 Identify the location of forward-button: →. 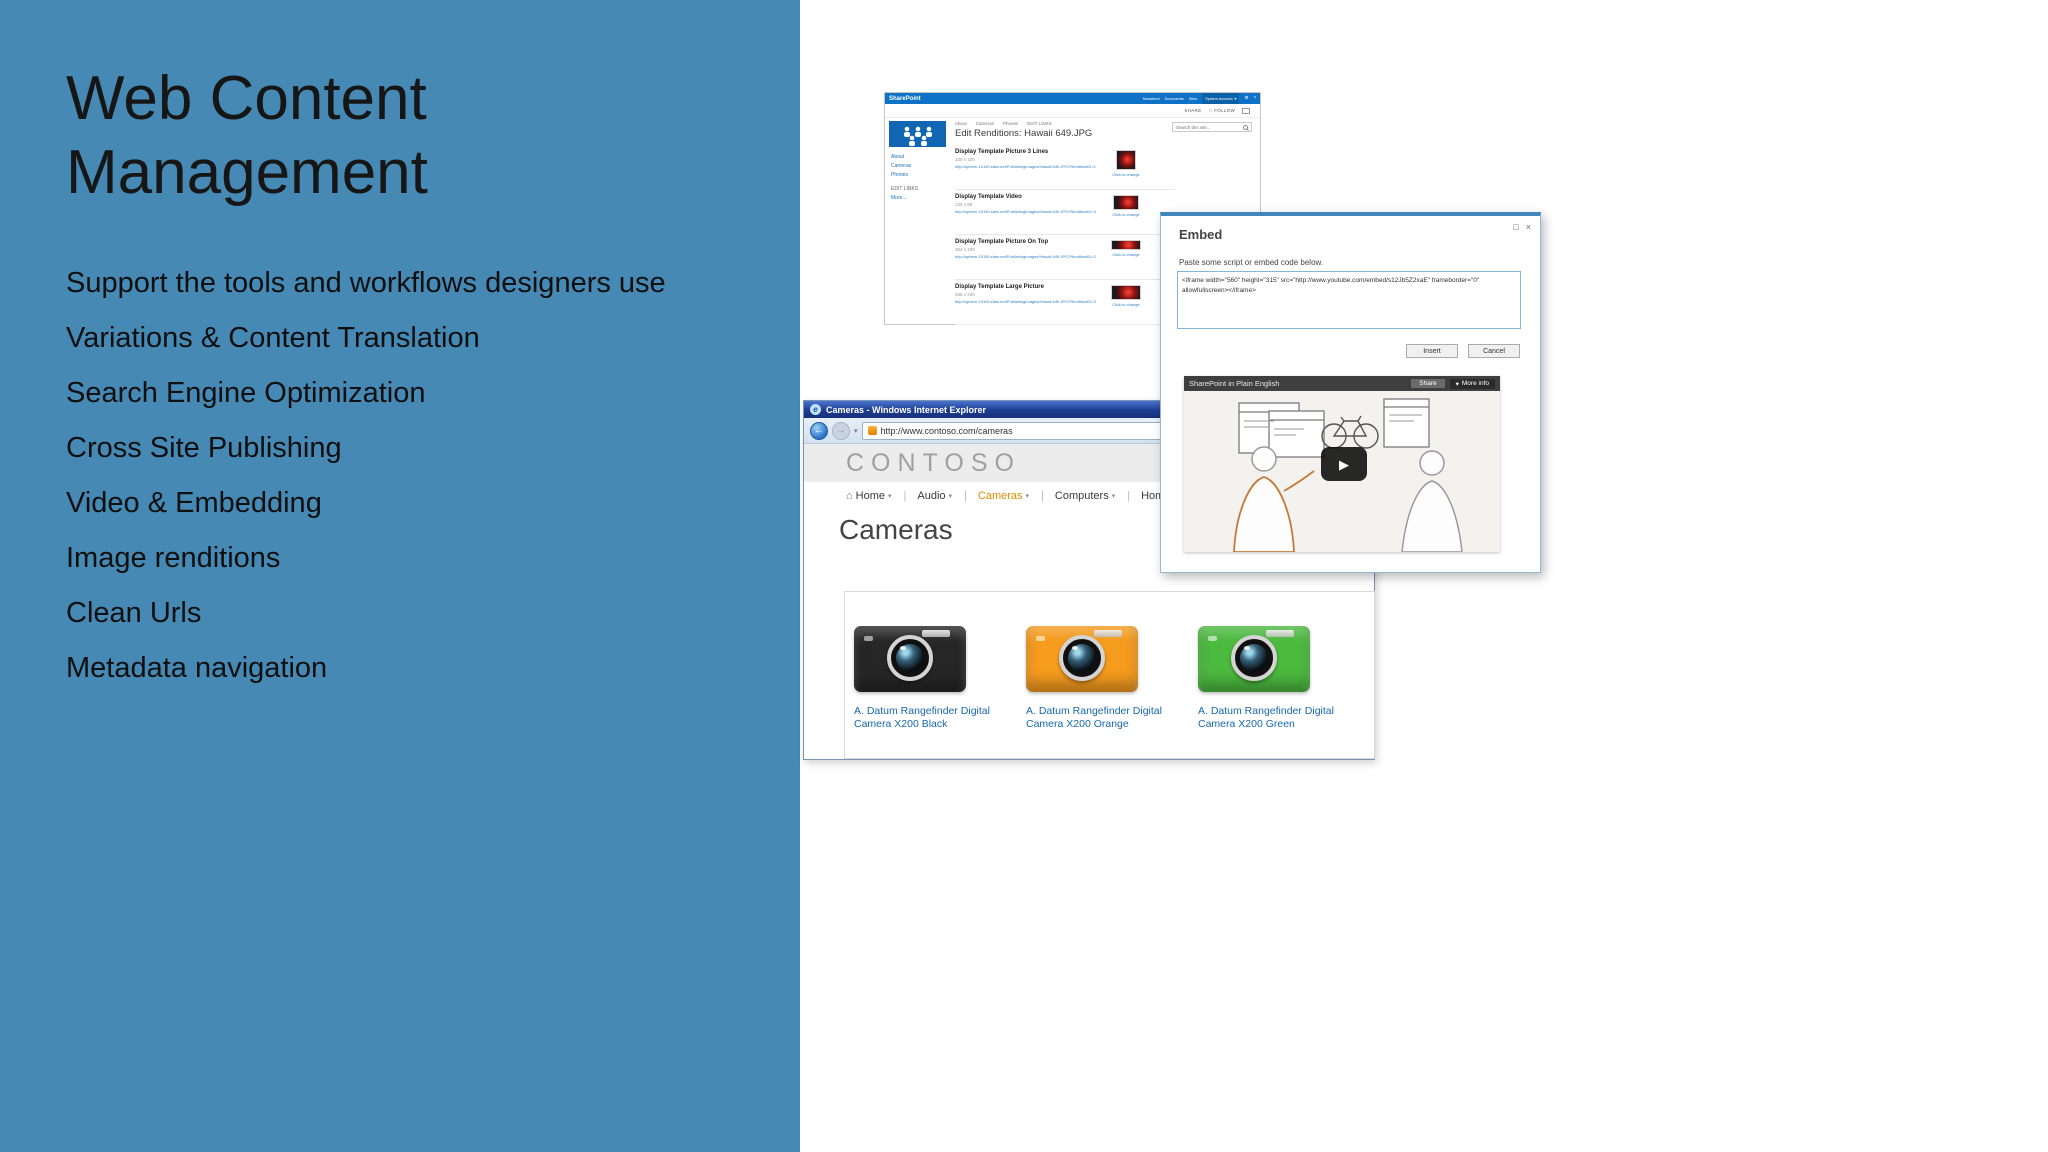
(841, 430).